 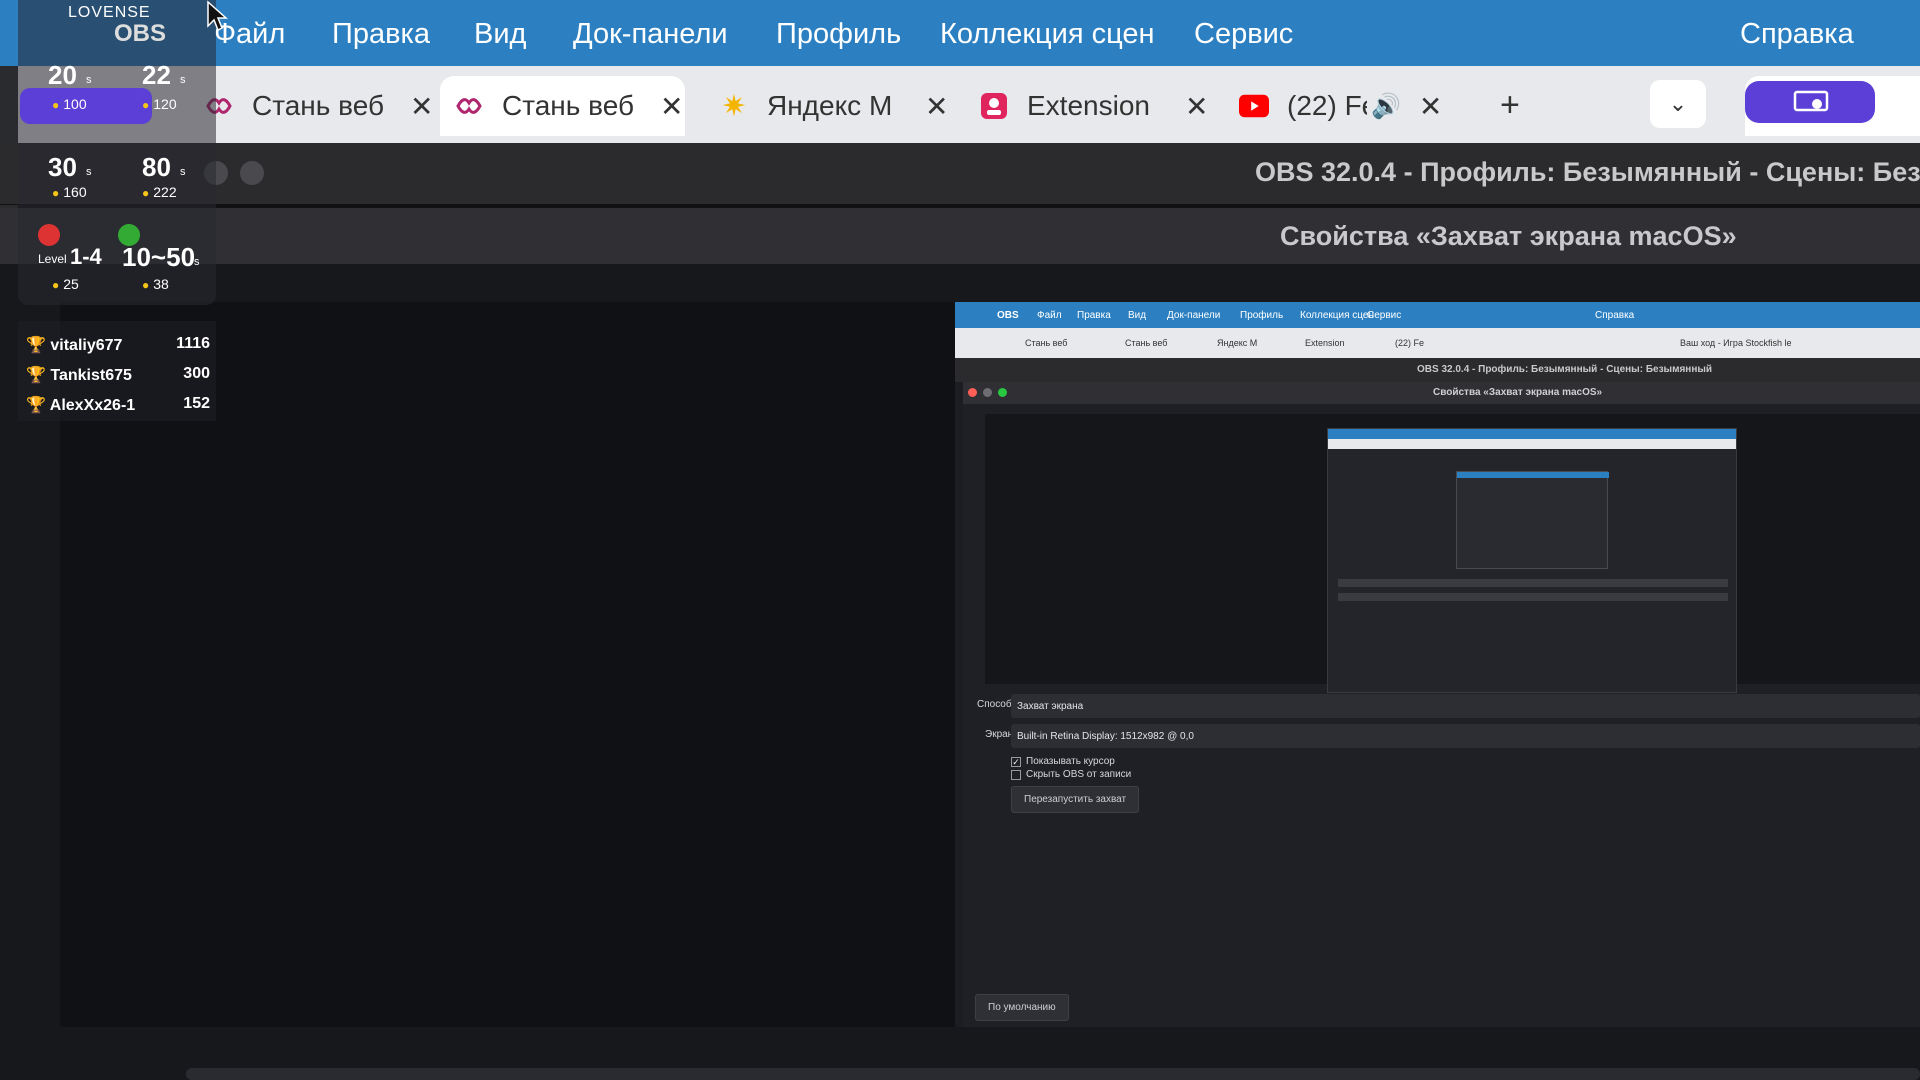 I want to click on nested-tab: Яндекс М, so click(x=1237, y=343).